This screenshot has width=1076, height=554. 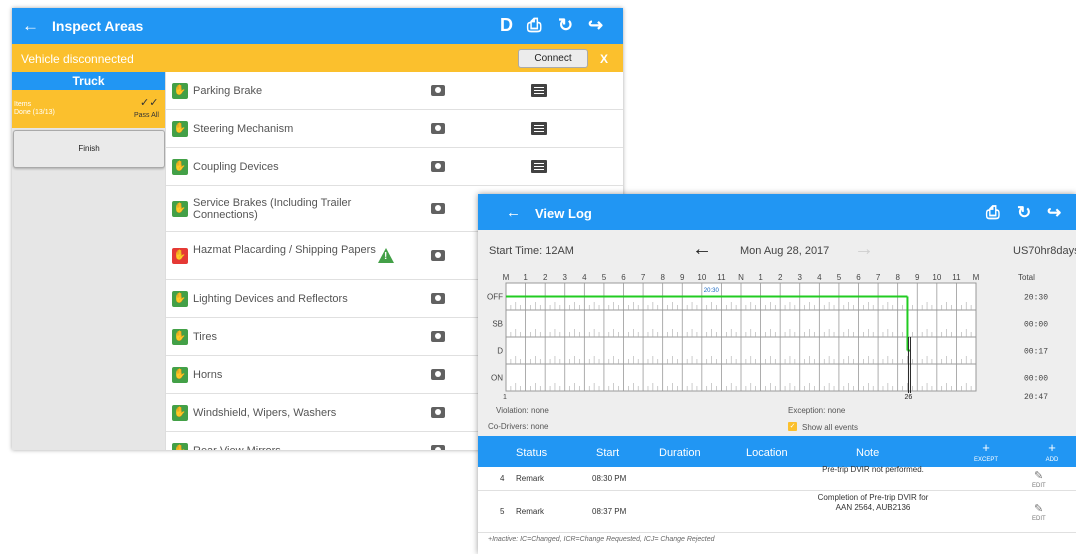 I want to click on row-start: 08:37 PM, so click(x=609, y=511).